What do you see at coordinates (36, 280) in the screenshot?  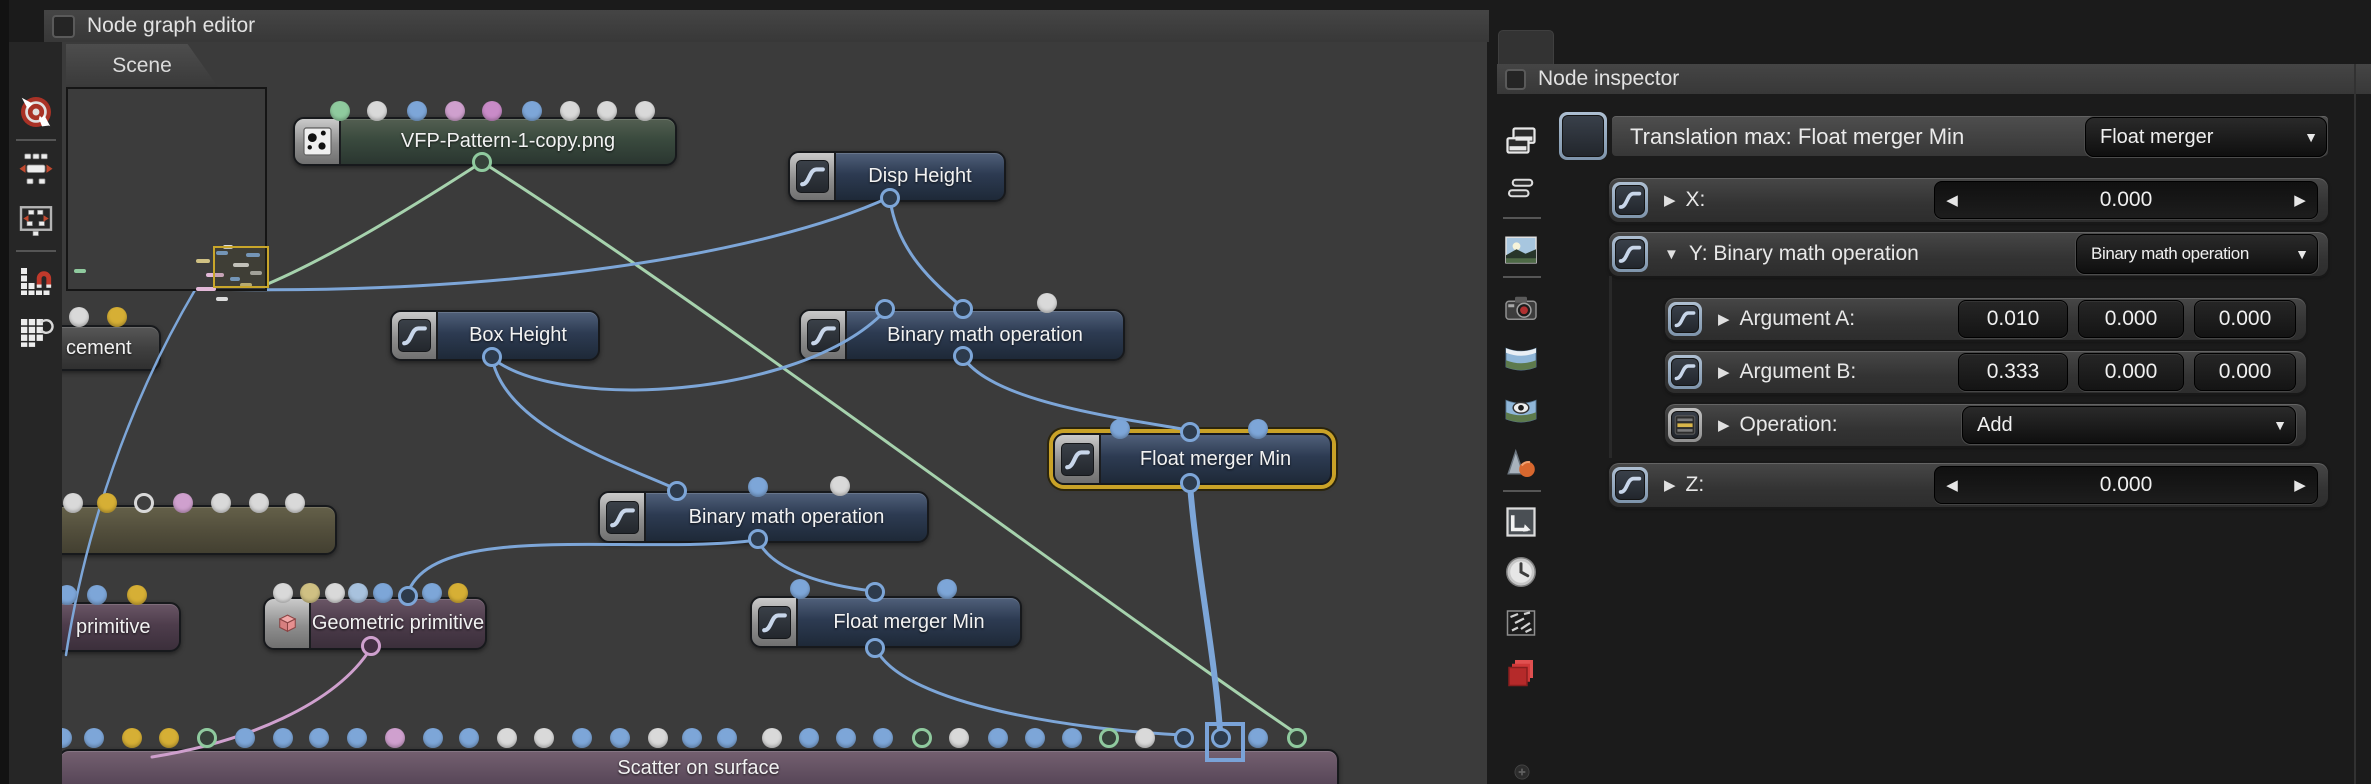 I see `snap-magnet-icon` at bounding box center [36, 280].